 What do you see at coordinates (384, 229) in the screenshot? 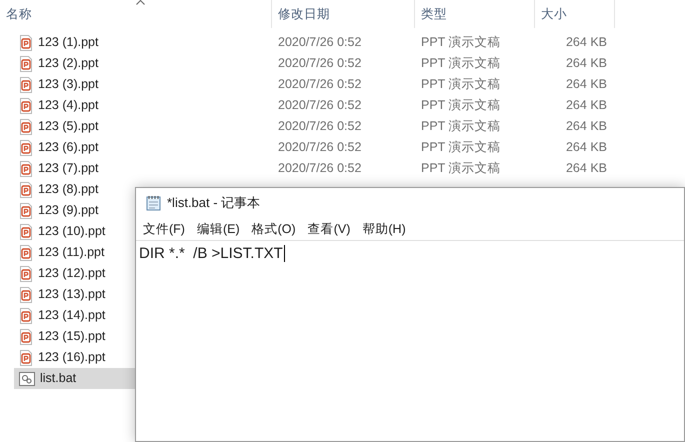
I see `menu-item: 帮助(H)` at bounding box center [384, 229].